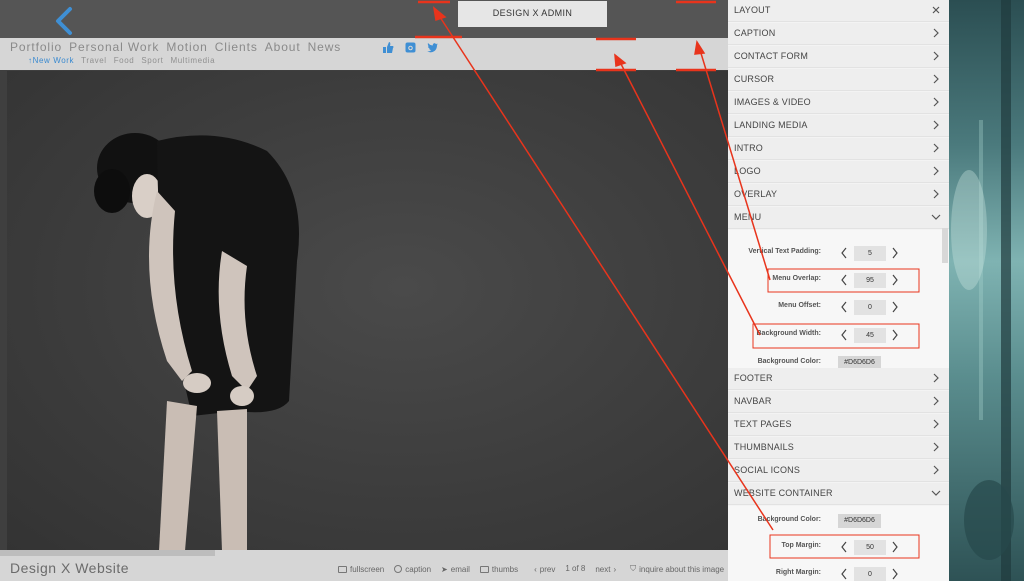 This screenshot has height=581, width=1024. What do you see at coordinates (747, 171) in the screenshot?
I see `section-label: LOGO` at bounding box center [747, 171].